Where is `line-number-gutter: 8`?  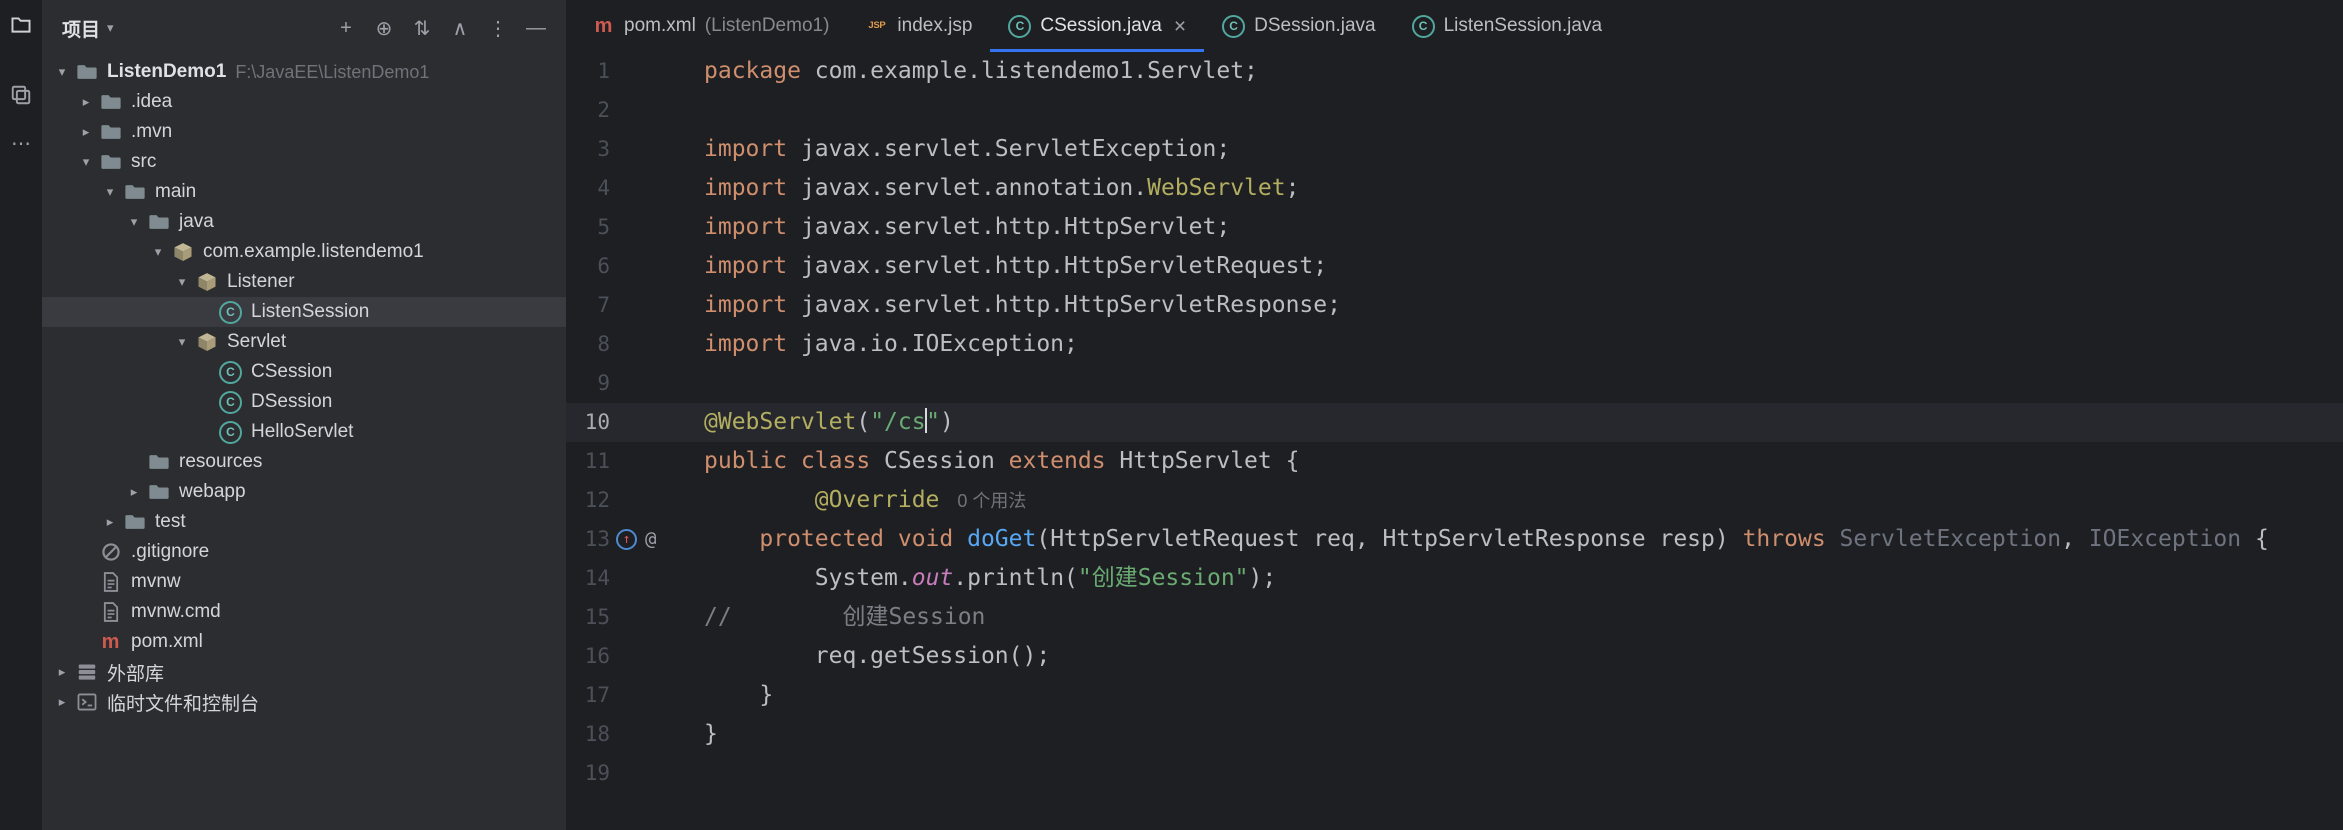 line-number-gutter: 8 is located at coordinates (635, 344).